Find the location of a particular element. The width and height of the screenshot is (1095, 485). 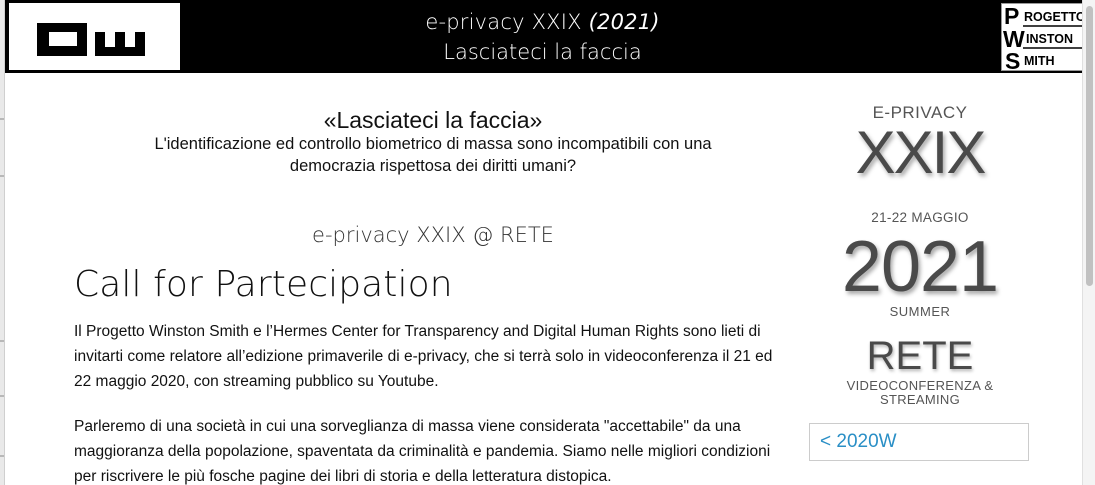

sidebar-venue-sub: VIDEOCONFERENZA & STREAMING is located at coordinates (920, 393).